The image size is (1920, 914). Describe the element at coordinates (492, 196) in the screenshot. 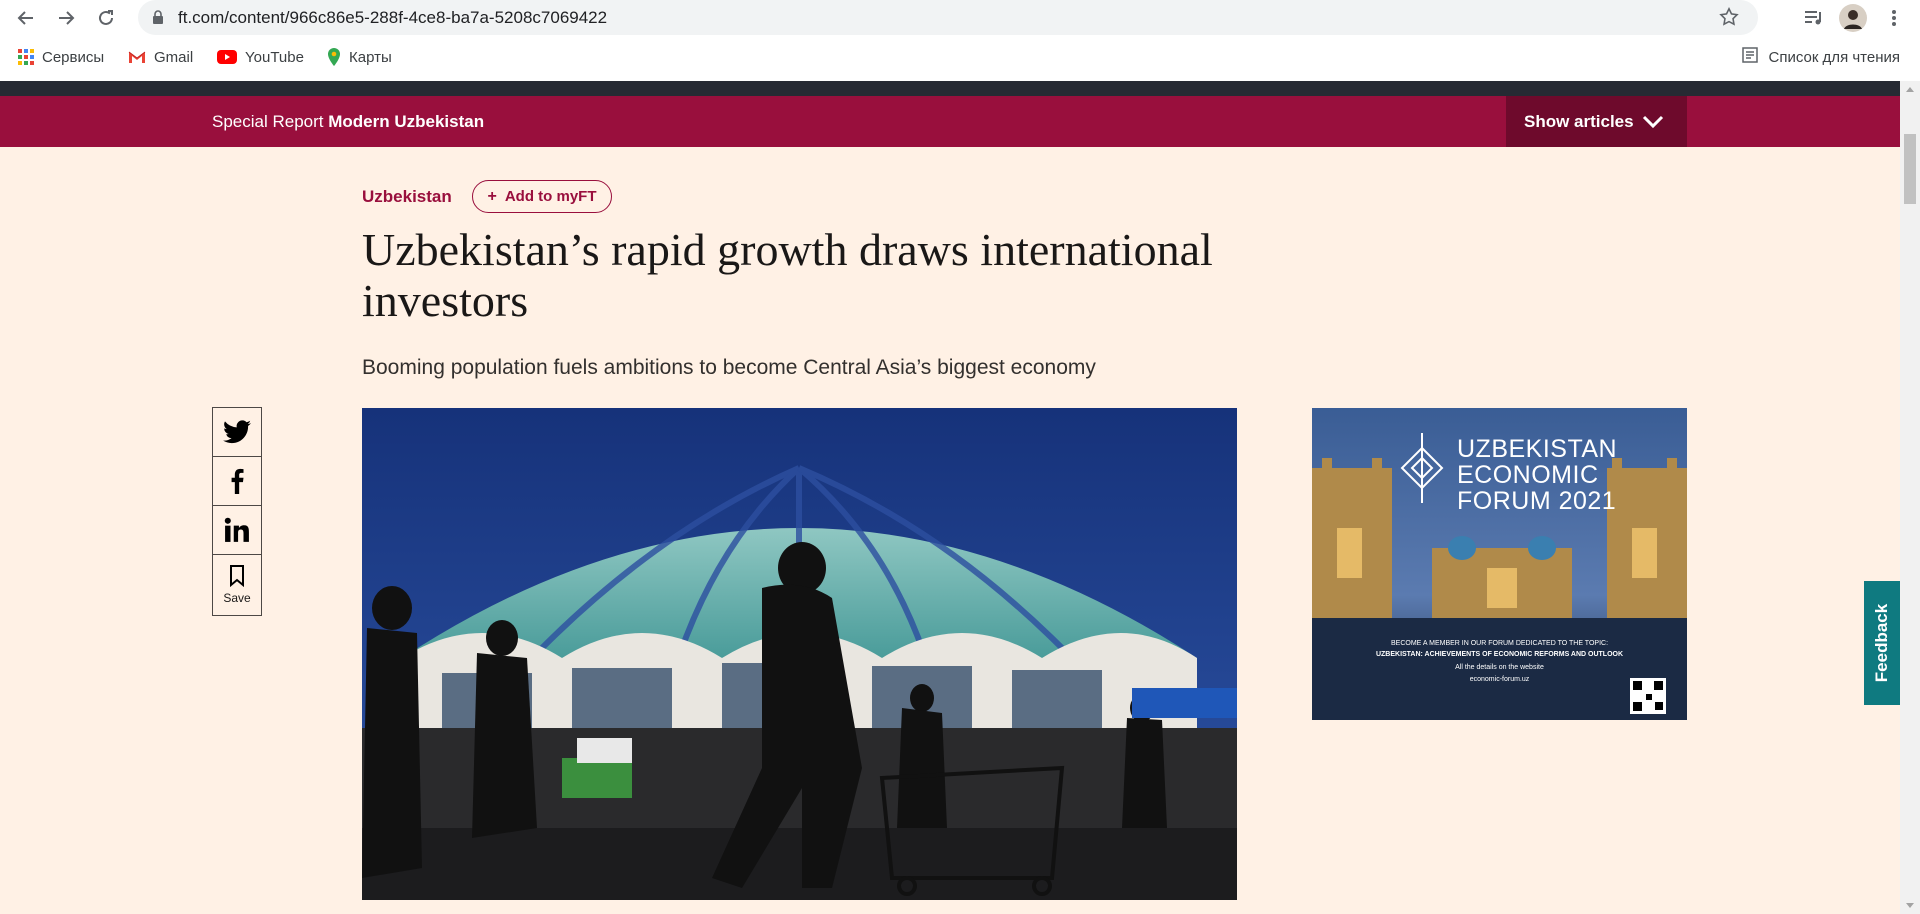

I see `plus-icon: +` at that location.